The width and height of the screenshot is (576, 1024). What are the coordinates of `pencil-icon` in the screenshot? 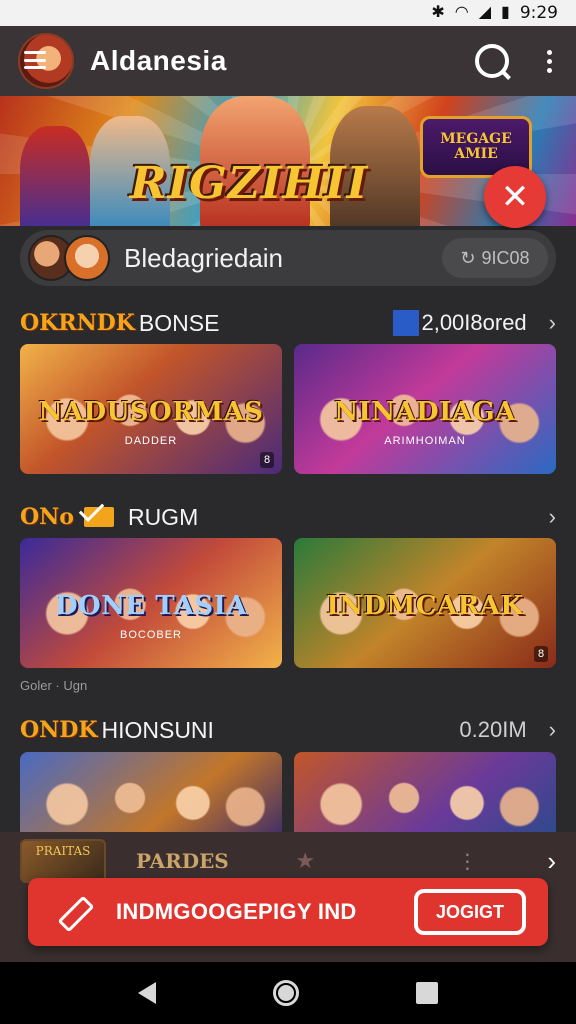 It's located at (70, 912).